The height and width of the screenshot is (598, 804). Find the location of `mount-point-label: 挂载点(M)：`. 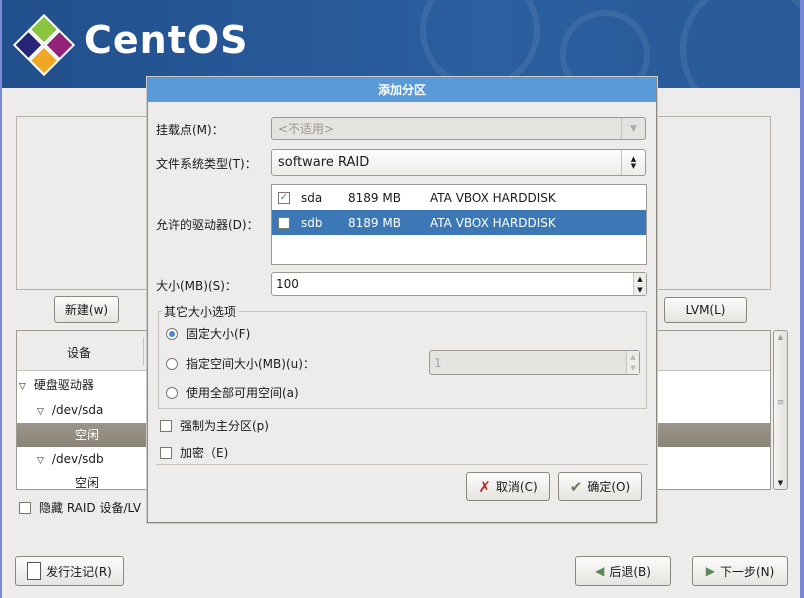

mount-point-label: 挂载点(M)： is located at coordinates (190, 130).